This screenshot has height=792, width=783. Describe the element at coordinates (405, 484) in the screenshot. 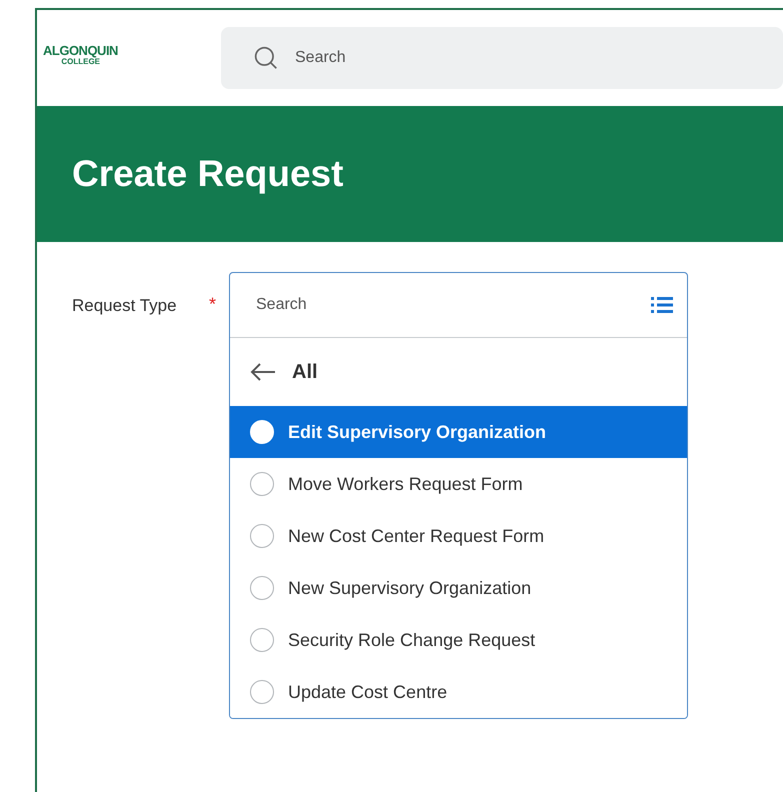

I see `option-label: Move Workers Request Form` at that location.